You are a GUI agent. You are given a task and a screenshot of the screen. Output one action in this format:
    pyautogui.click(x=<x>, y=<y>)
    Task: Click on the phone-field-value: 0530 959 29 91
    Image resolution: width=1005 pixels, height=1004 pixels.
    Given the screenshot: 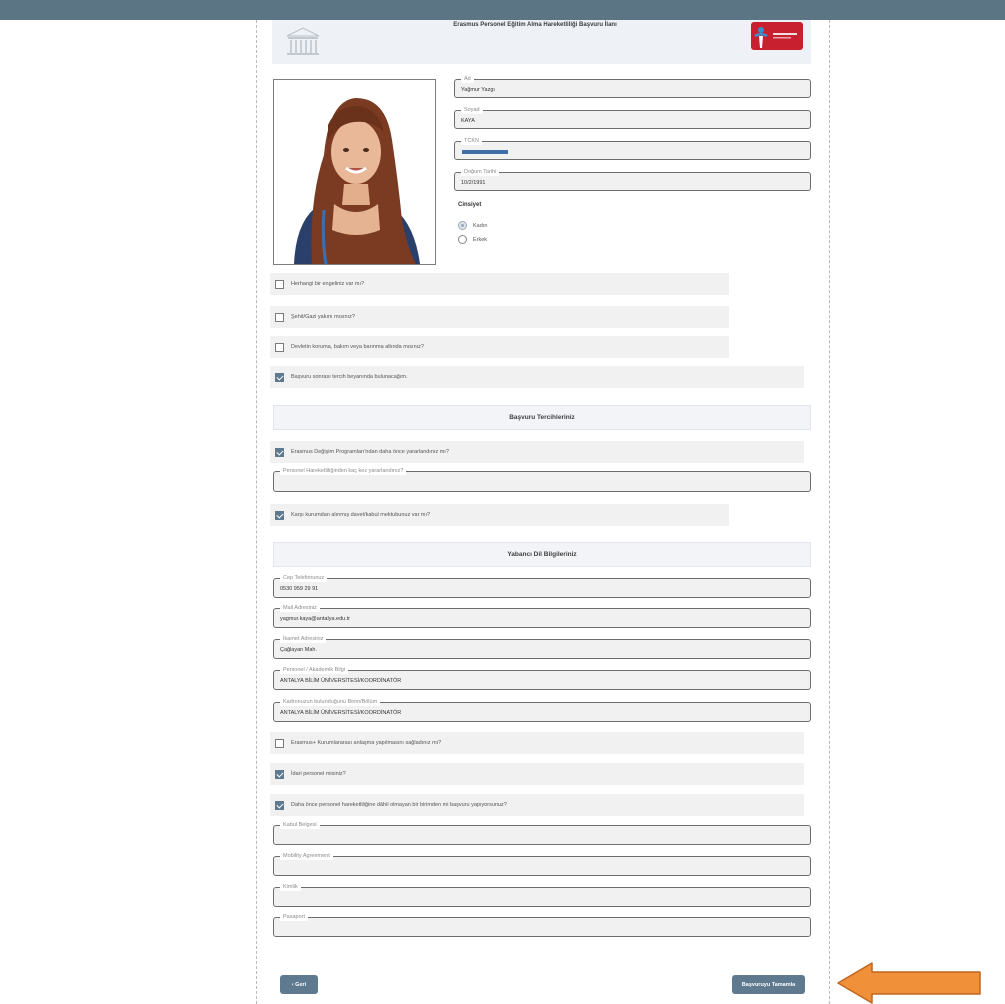 What is the action you would take?
    pyautogui.click(x=299, y=589)
    